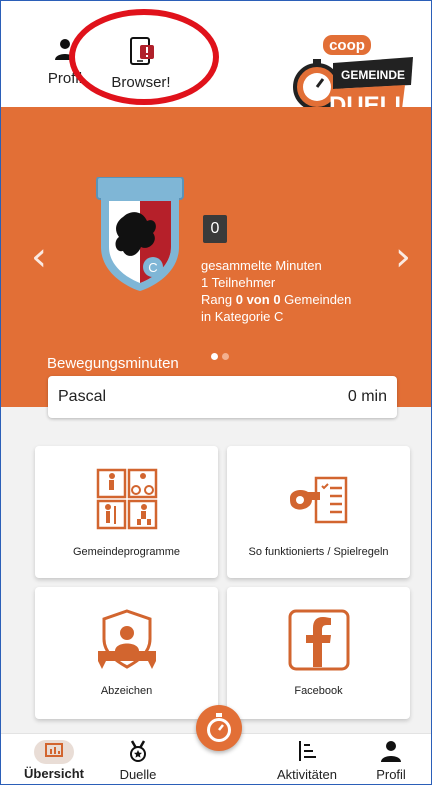 The width and height of the screenshot is (432, 785). Describe the element at coordinates (318, 299) in the screenshot. I see `rank-suffix: Gemeinden` at that location.